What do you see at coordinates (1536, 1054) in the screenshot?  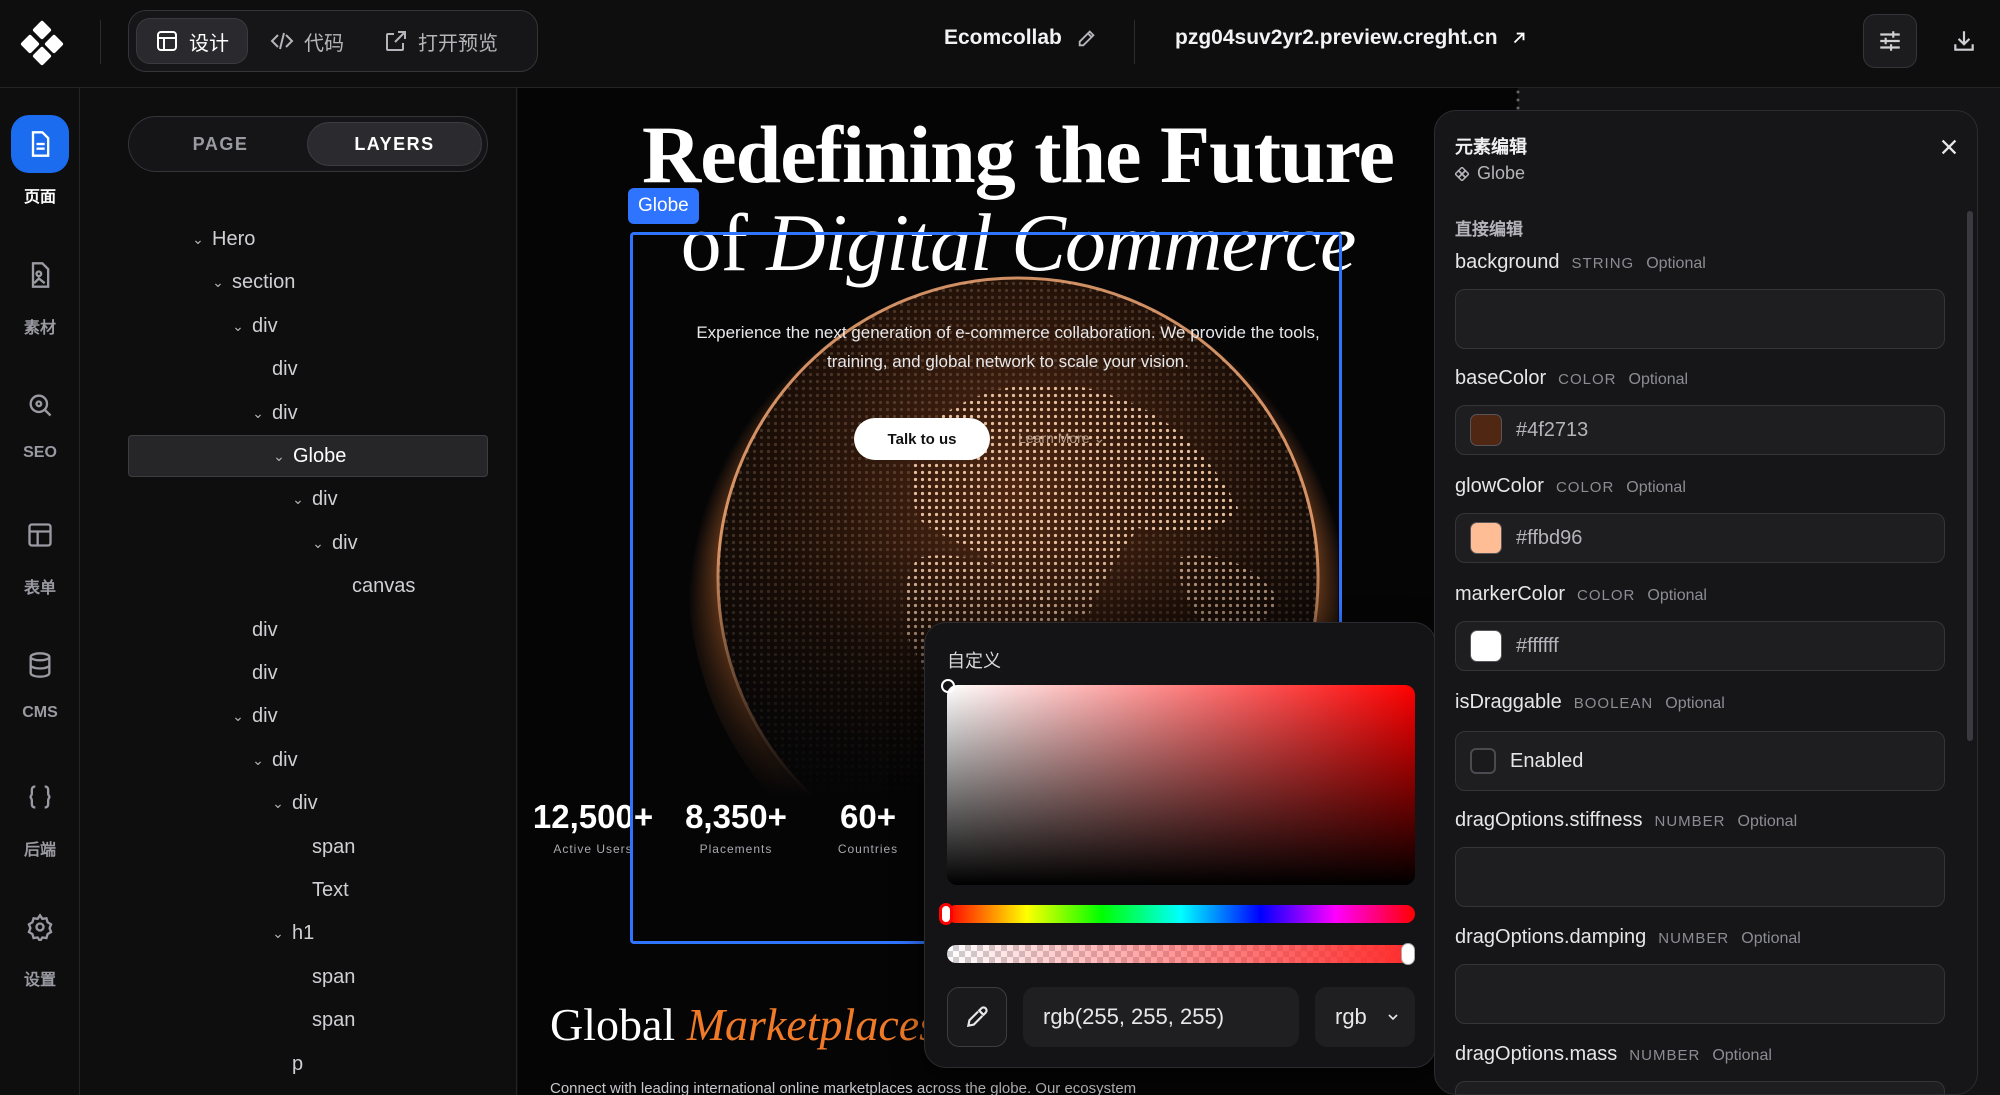 I see `prop-name: dragOptions.mass` at bounding box center [1536, 1054].